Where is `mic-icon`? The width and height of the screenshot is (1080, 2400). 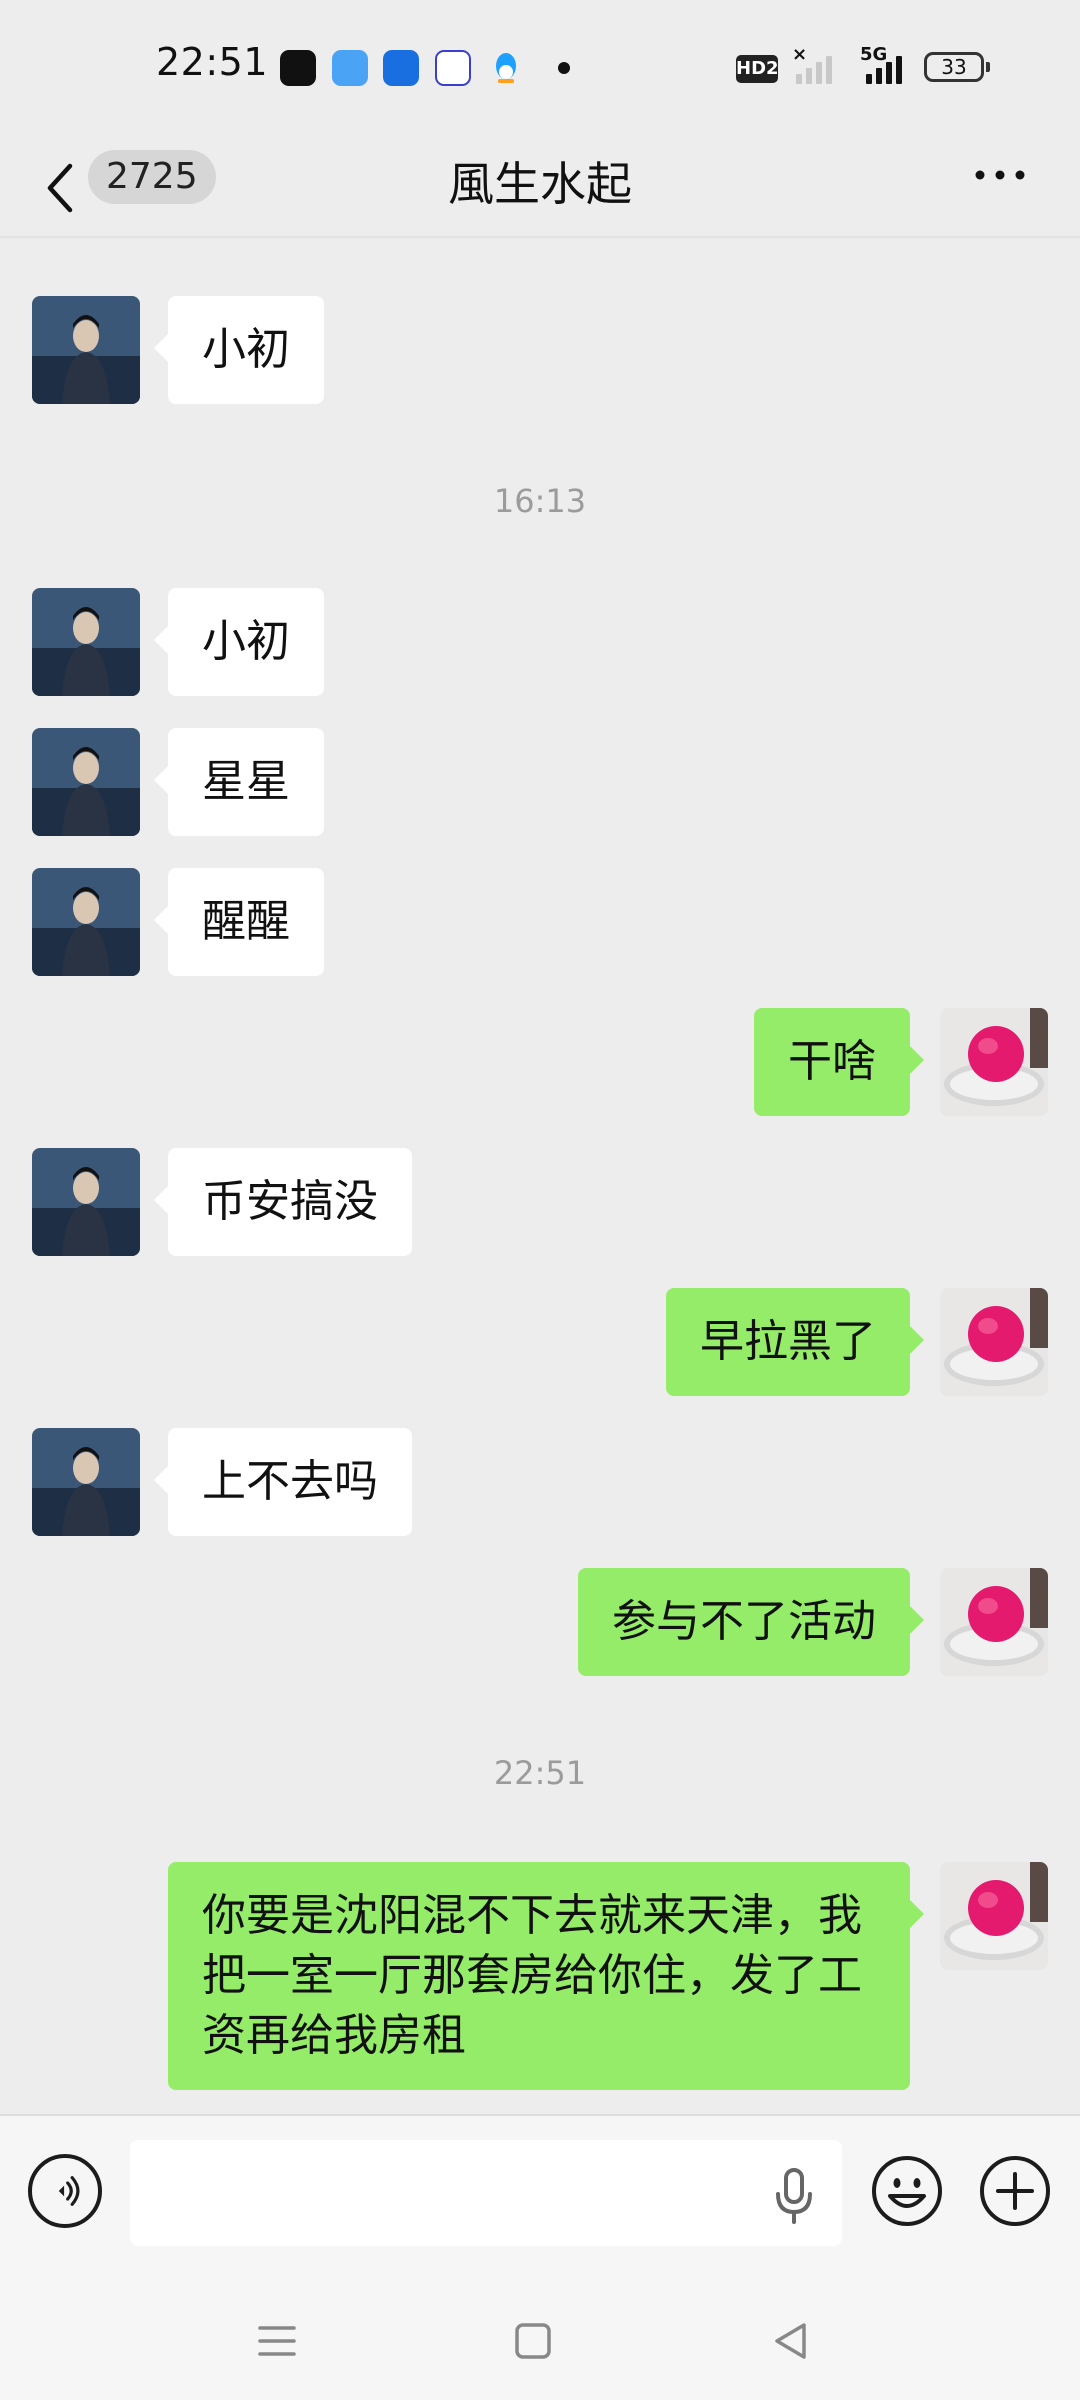 mic-icon is located at coordinates (794, 2196).